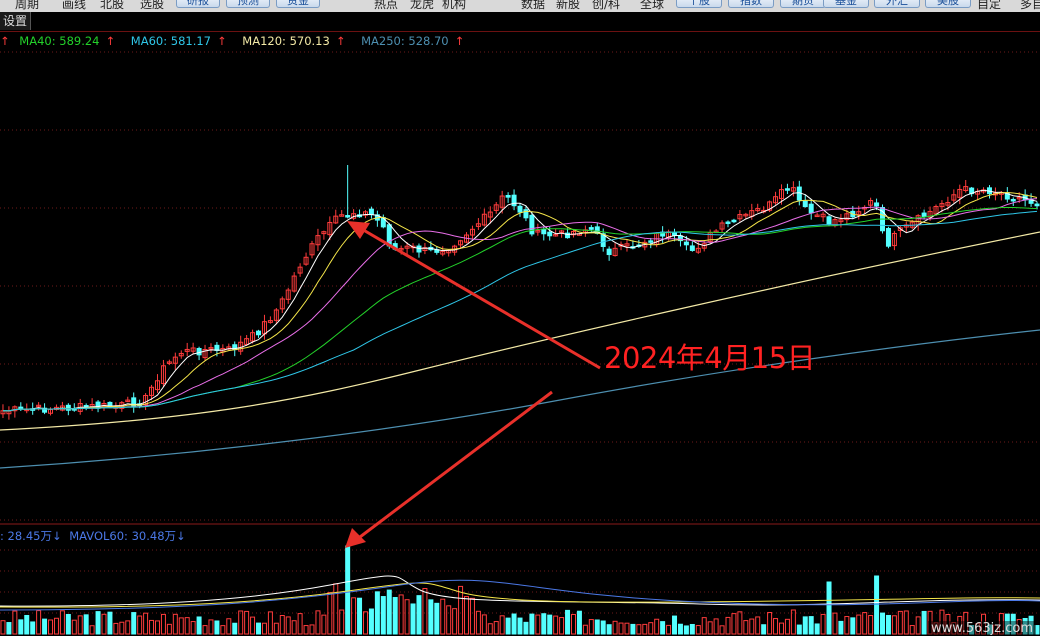 This screenshot has height=636, width=1040. I want to click on arrowhead-icon, so click(355, 538).